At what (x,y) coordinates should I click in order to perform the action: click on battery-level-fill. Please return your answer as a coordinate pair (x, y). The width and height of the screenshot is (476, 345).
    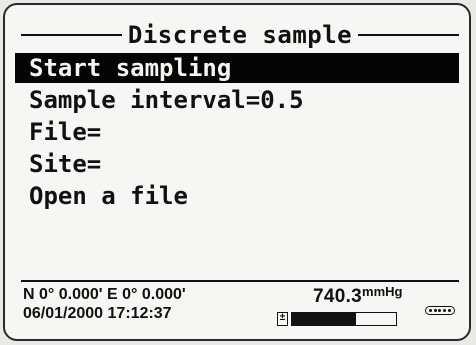
    Looking at the image, I should click on (324, 319).